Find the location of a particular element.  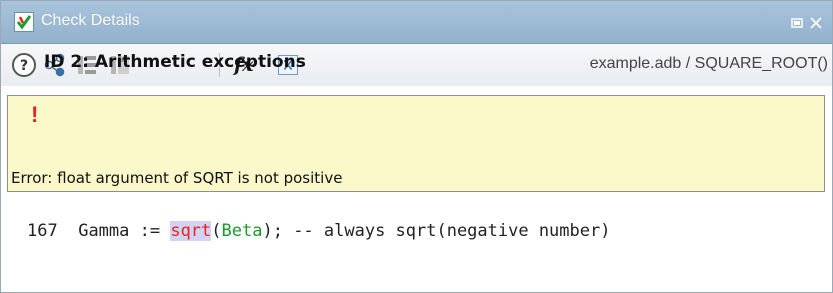

window-title: Check Details is located at coordinates (90, 20).